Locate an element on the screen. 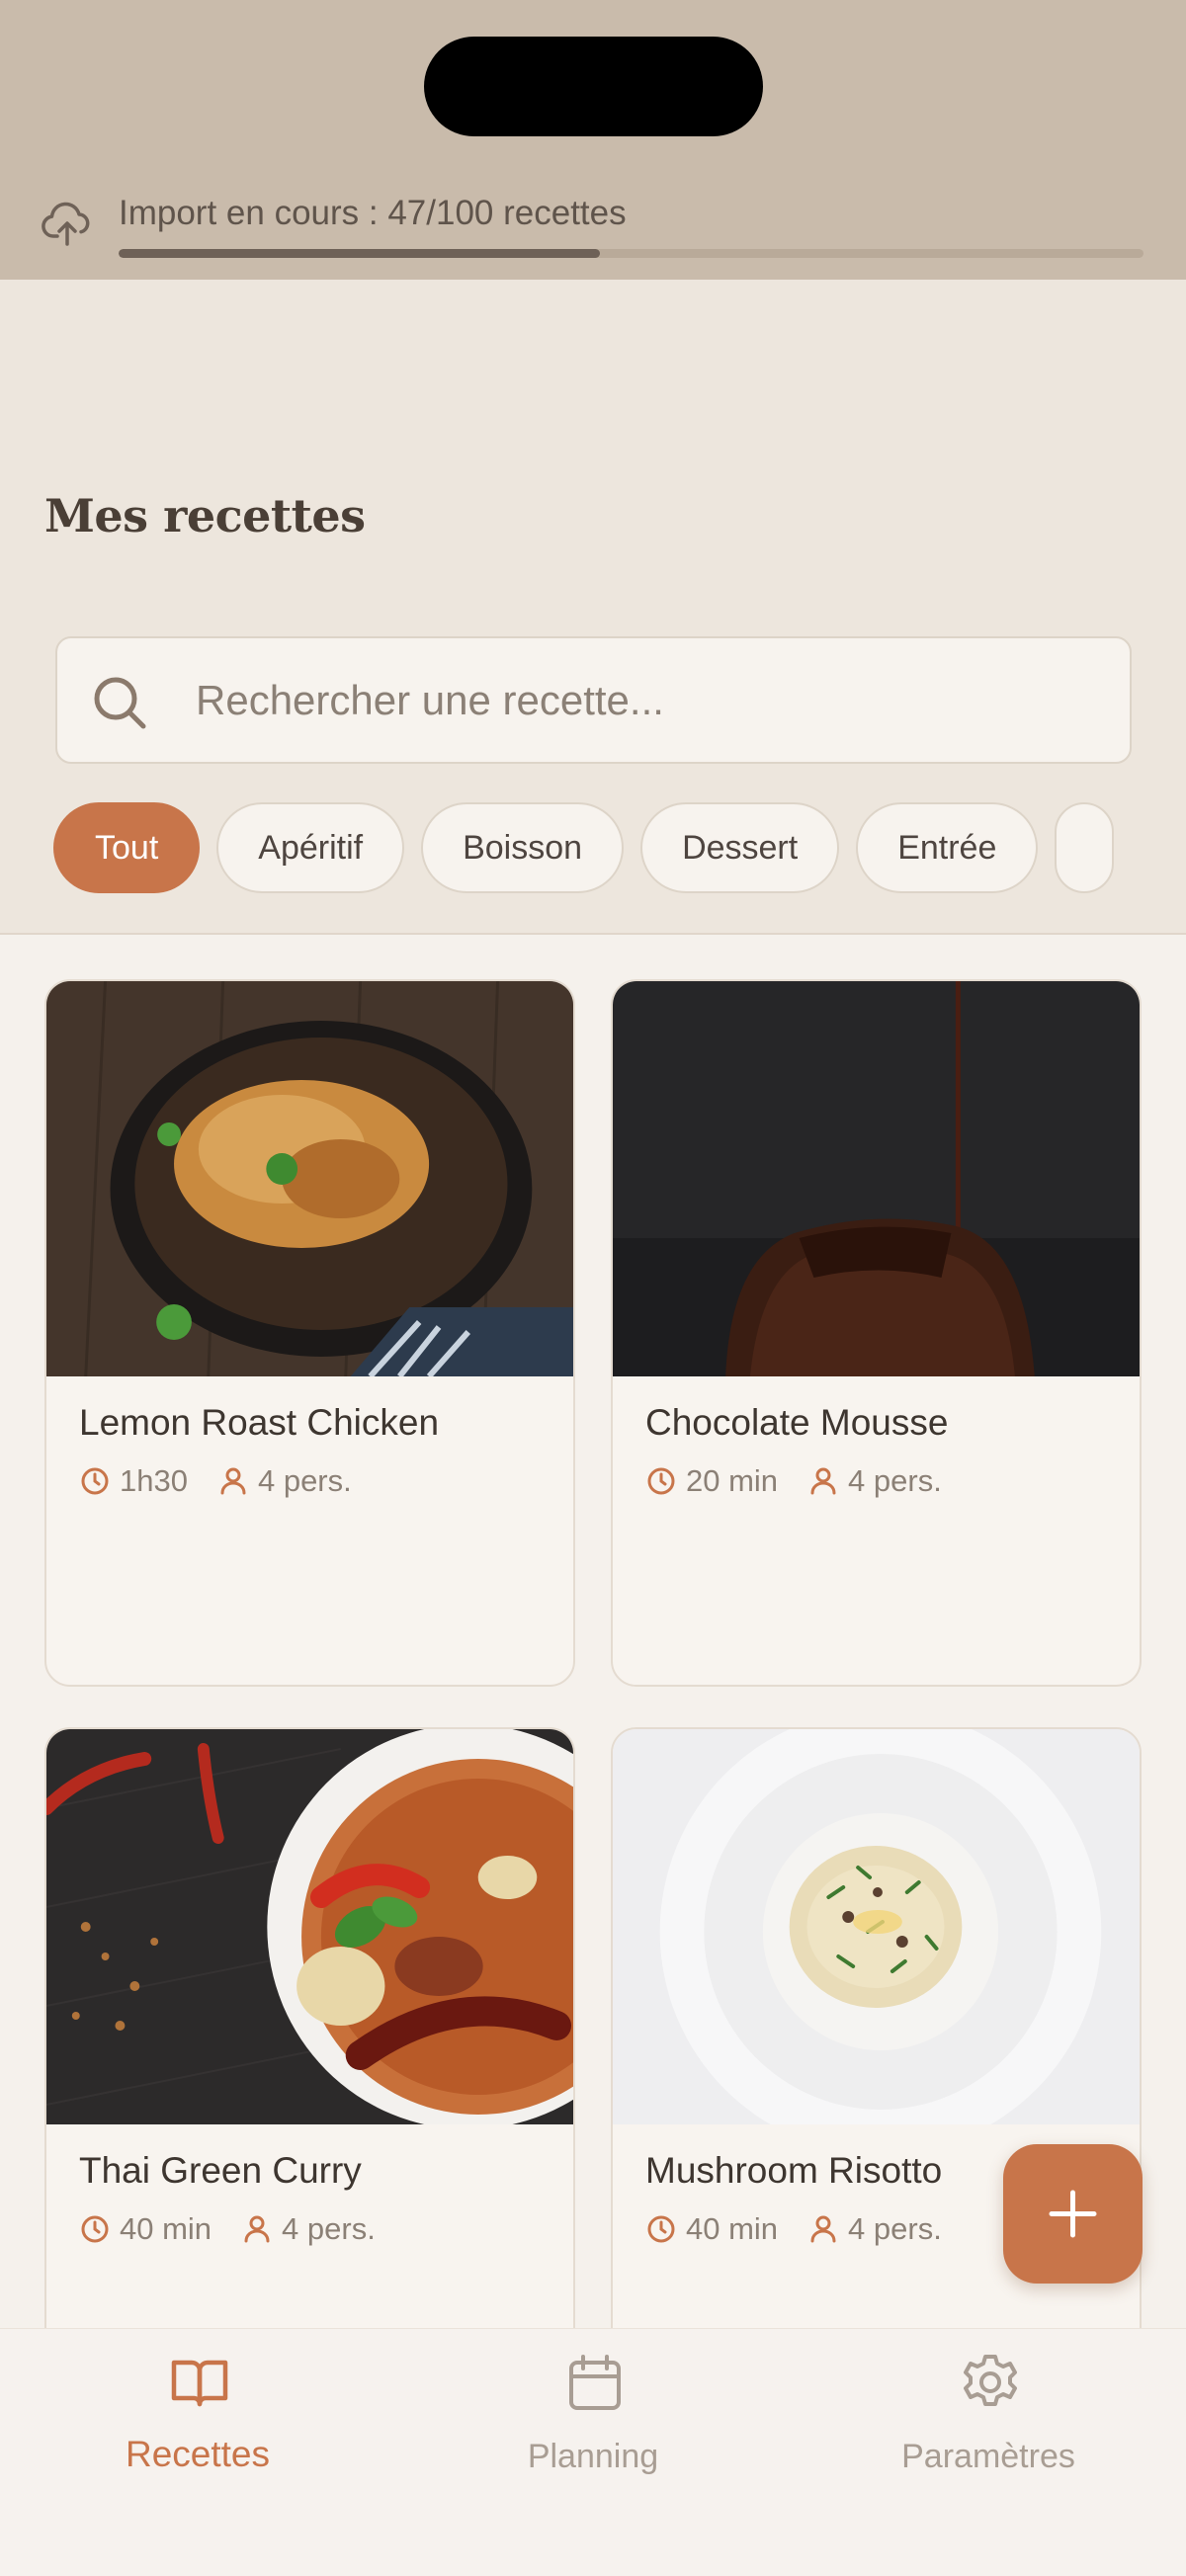  recipe-time: 1h30 is located at coordinates (154, 1480).